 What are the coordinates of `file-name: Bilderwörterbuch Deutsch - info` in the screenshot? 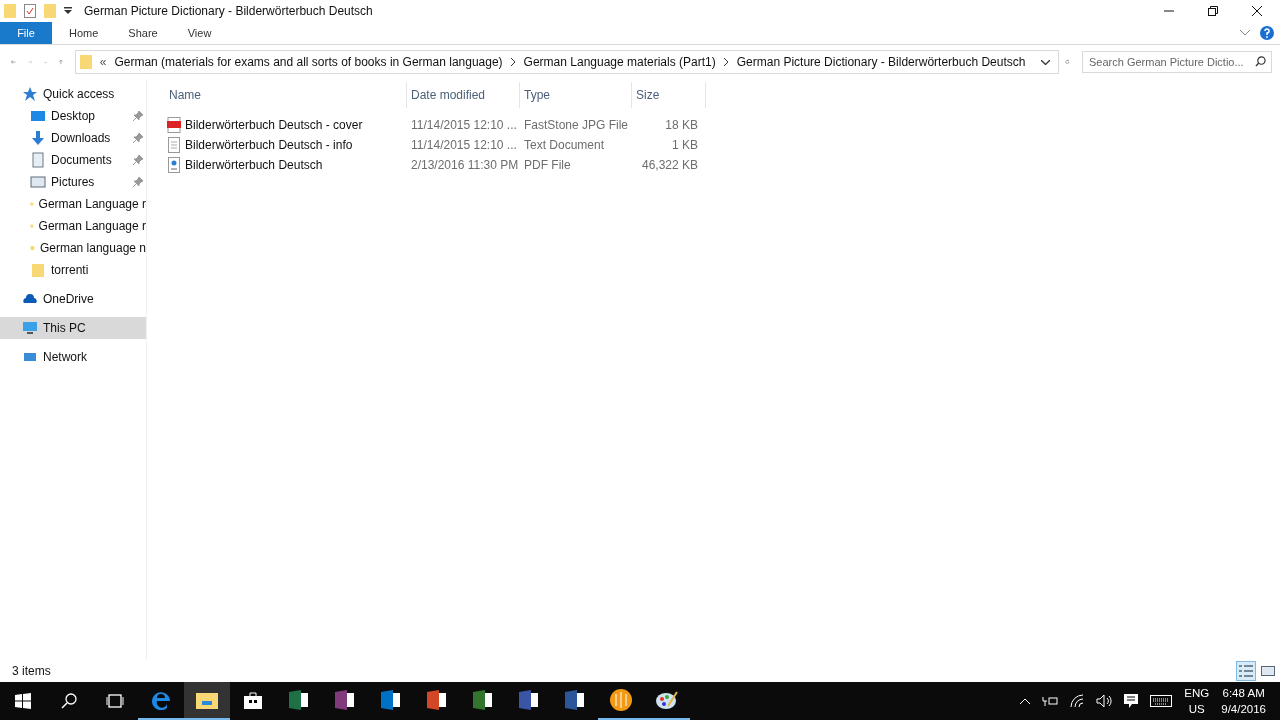 It's located at (269, 145).